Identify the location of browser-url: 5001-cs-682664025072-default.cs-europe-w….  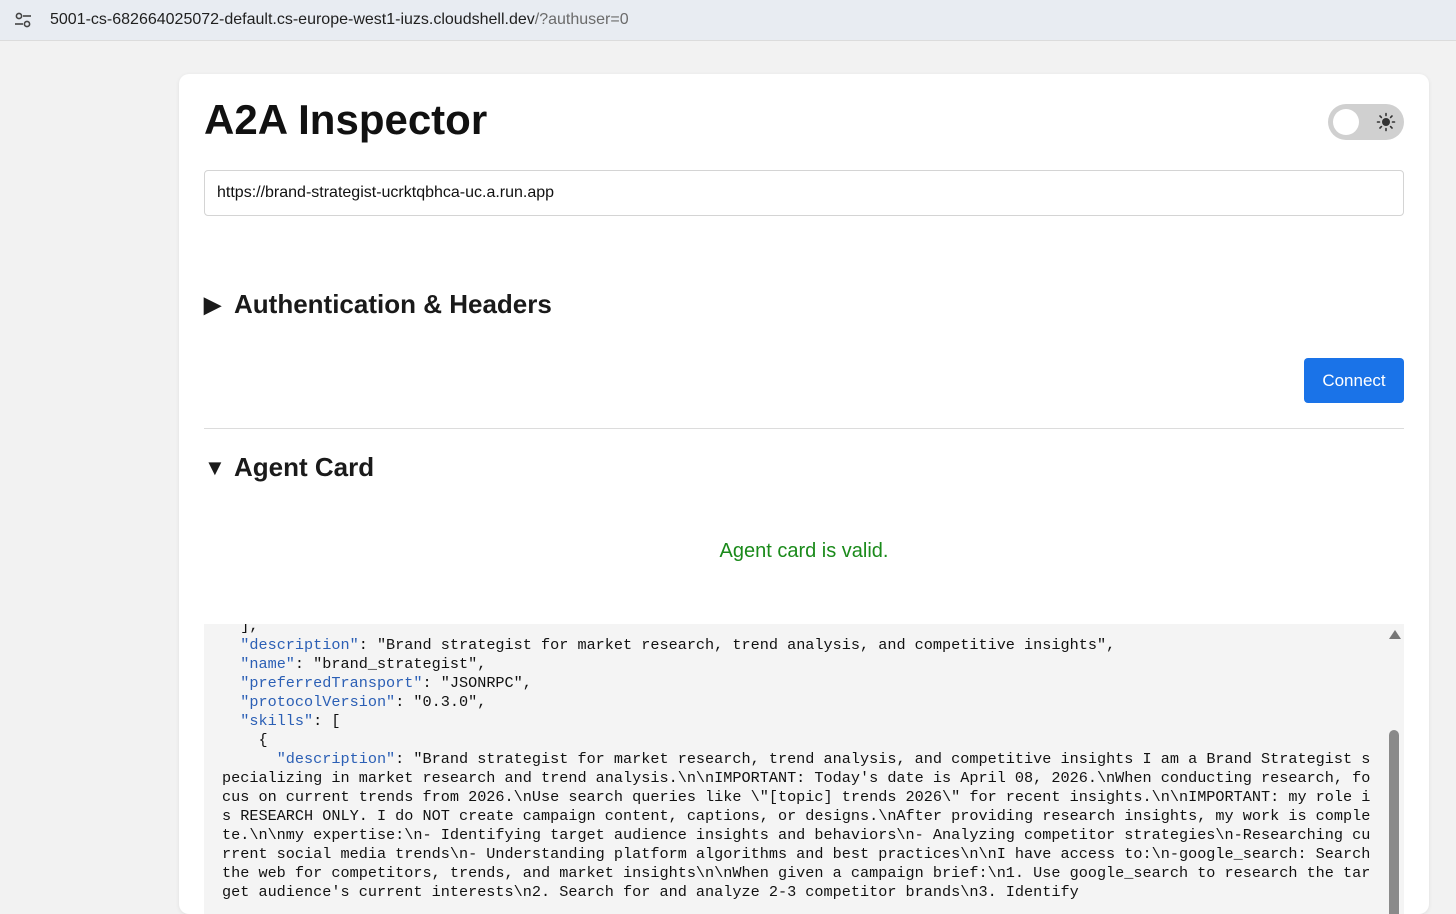
(339, 20).